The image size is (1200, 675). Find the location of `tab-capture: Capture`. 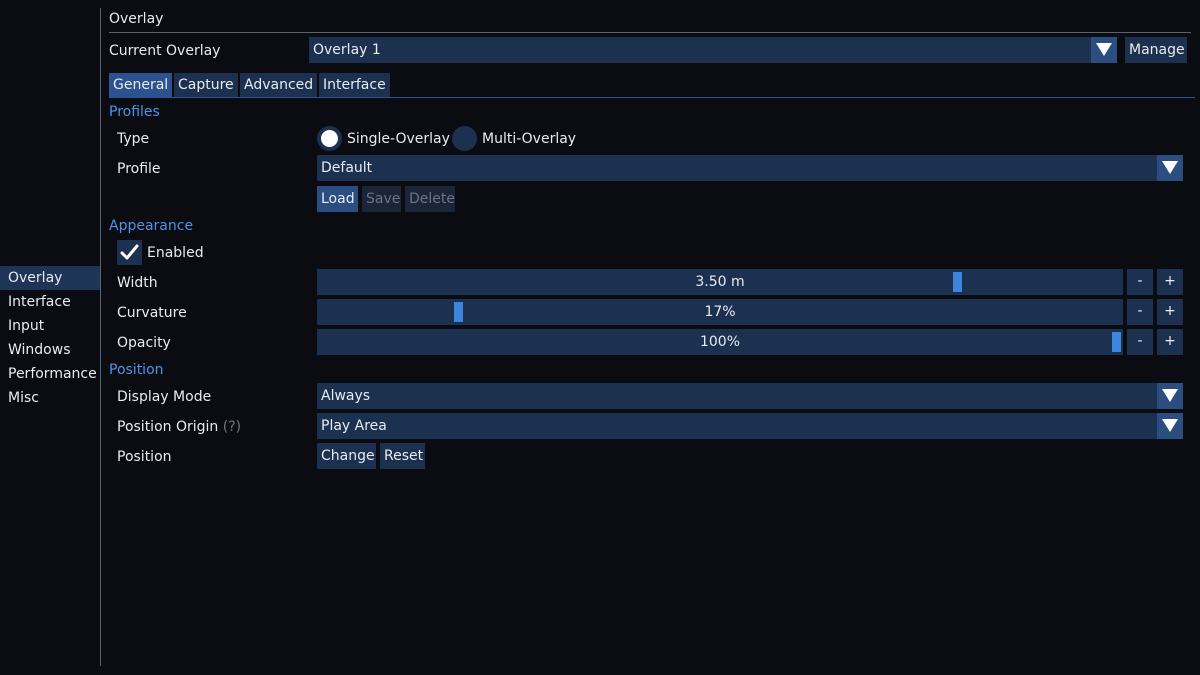

tab-capture: Capture is located at coordinates (206, 85).